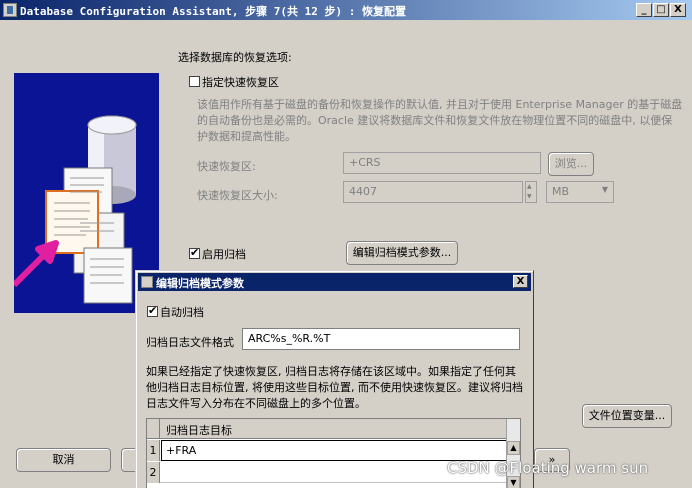  I want to click on dialog-close-button: X, so click(520, 281).